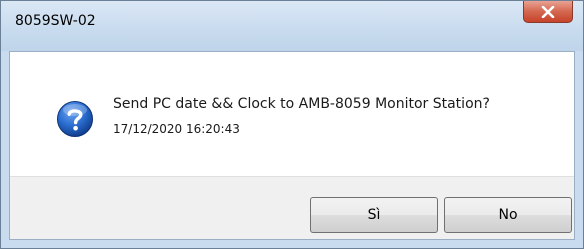 Image resolution: width=584 pixels, height=249 pixels. What do you see at coordinates (75, 119) in the screenshot?
I see `question-icon` at bounding box center [75, 119].